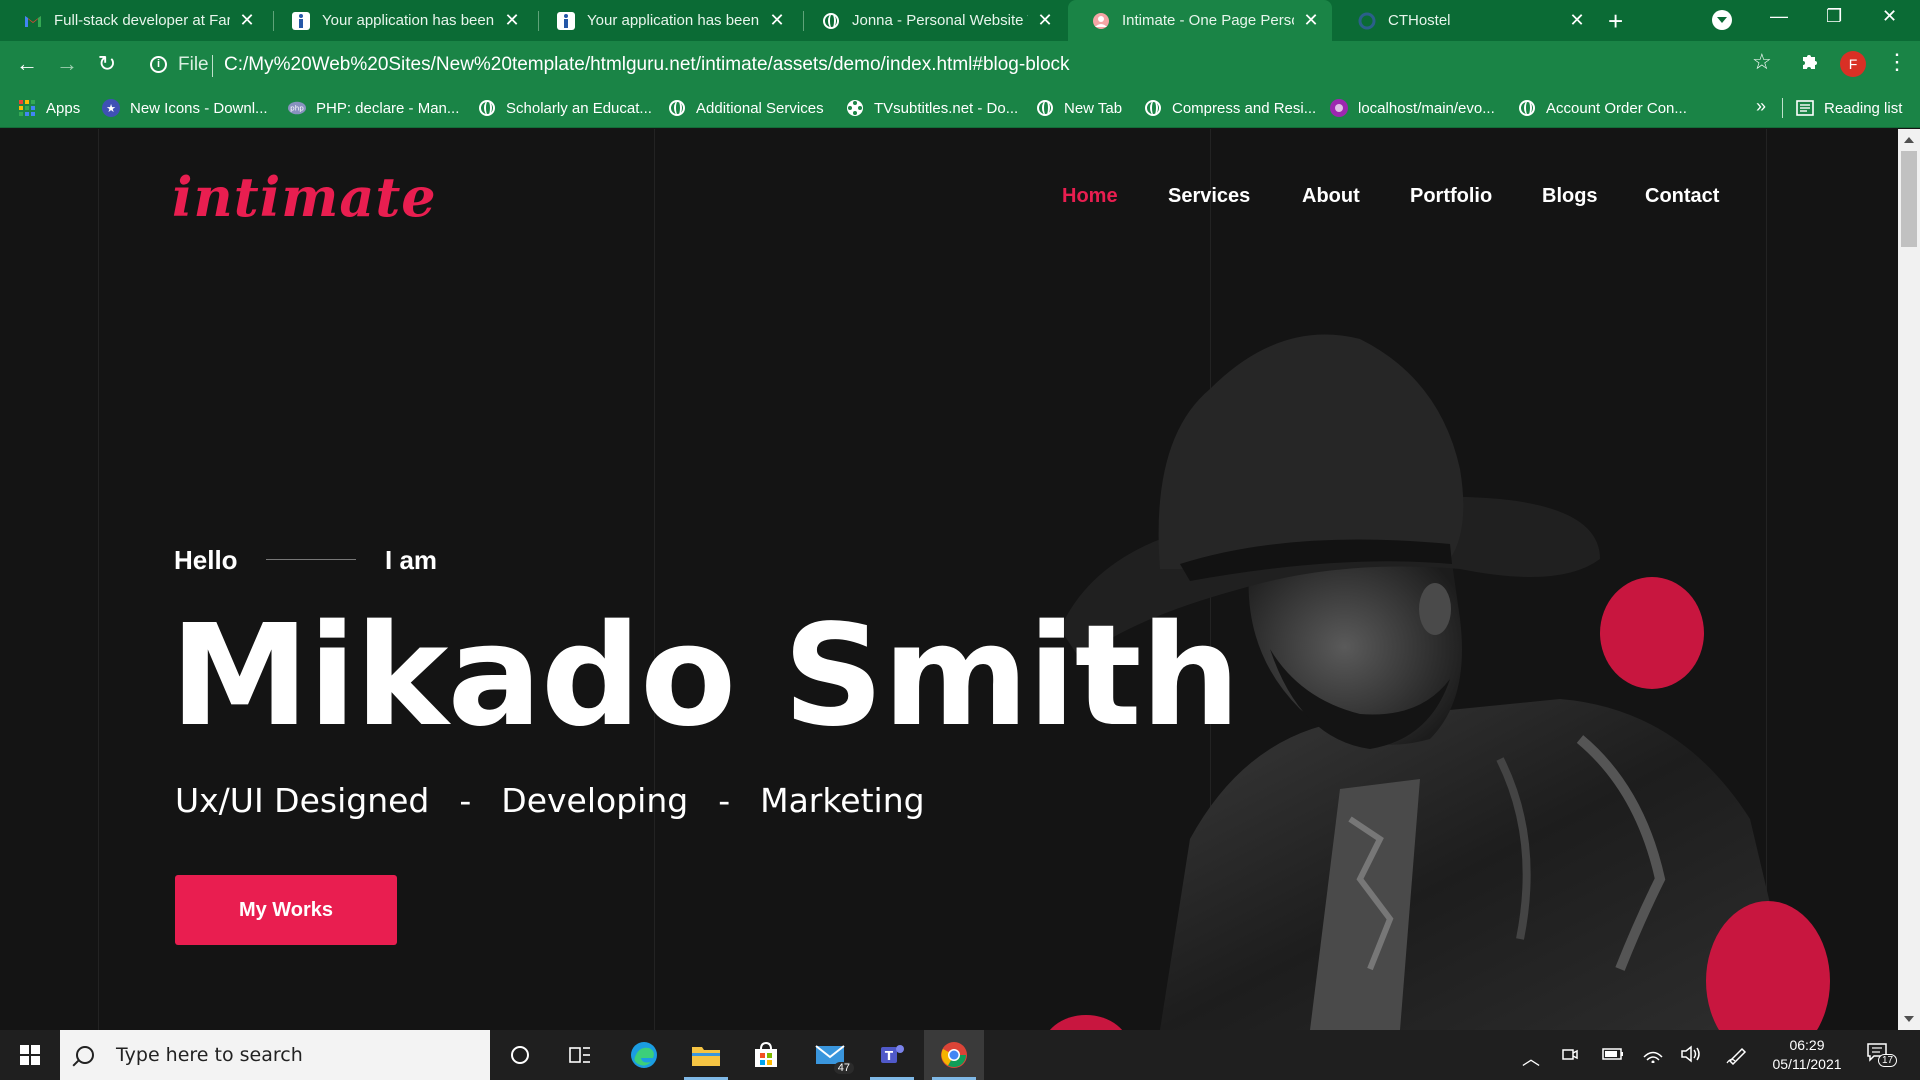  What do you see at coordinates (1807, 1055) in the screenshot?
I see `taskbar-clock: 06:29 05/11/2021` at bounding box center [1807, 1055].